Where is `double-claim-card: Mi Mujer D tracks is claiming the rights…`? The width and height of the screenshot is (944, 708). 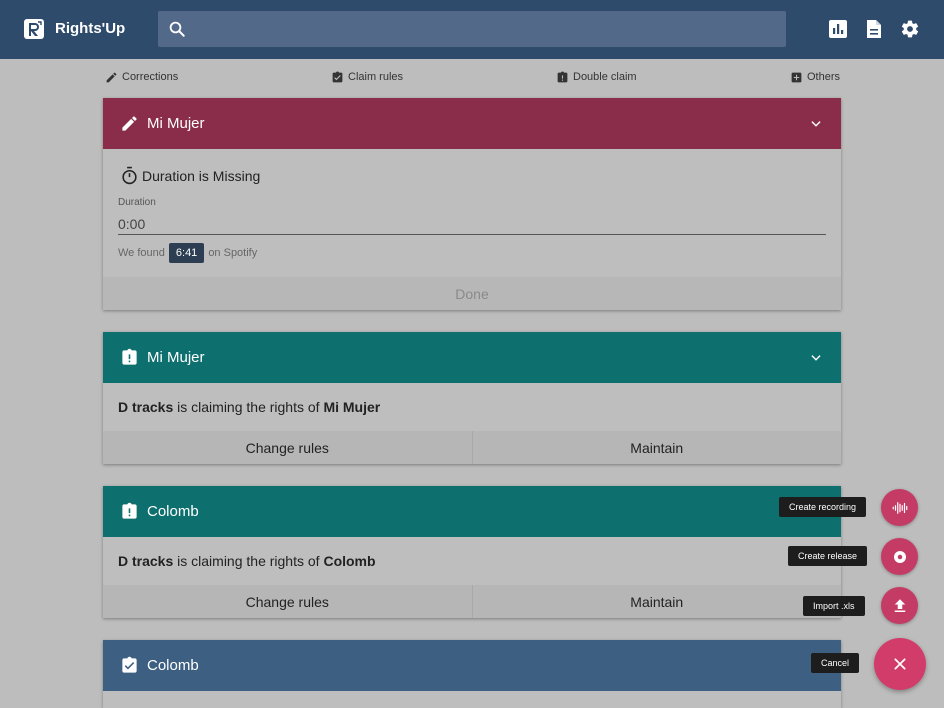 double-claim-card: Mi Mujer D tracks is claiming the rights… is located at coordinates (472, 398).